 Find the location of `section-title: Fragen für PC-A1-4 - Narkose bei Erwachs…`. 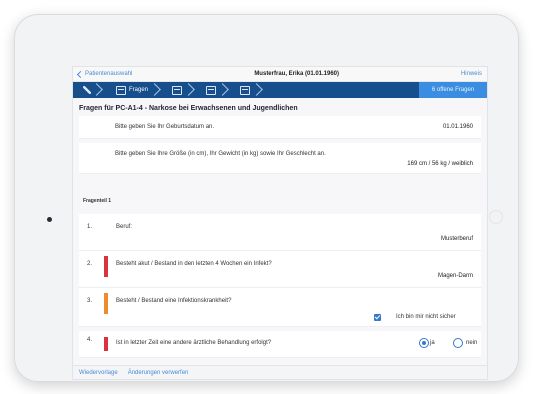

section-title: Fragen für PC-A1-4 - Narkose bei Erwachs… is located at coordinates (188, 108).